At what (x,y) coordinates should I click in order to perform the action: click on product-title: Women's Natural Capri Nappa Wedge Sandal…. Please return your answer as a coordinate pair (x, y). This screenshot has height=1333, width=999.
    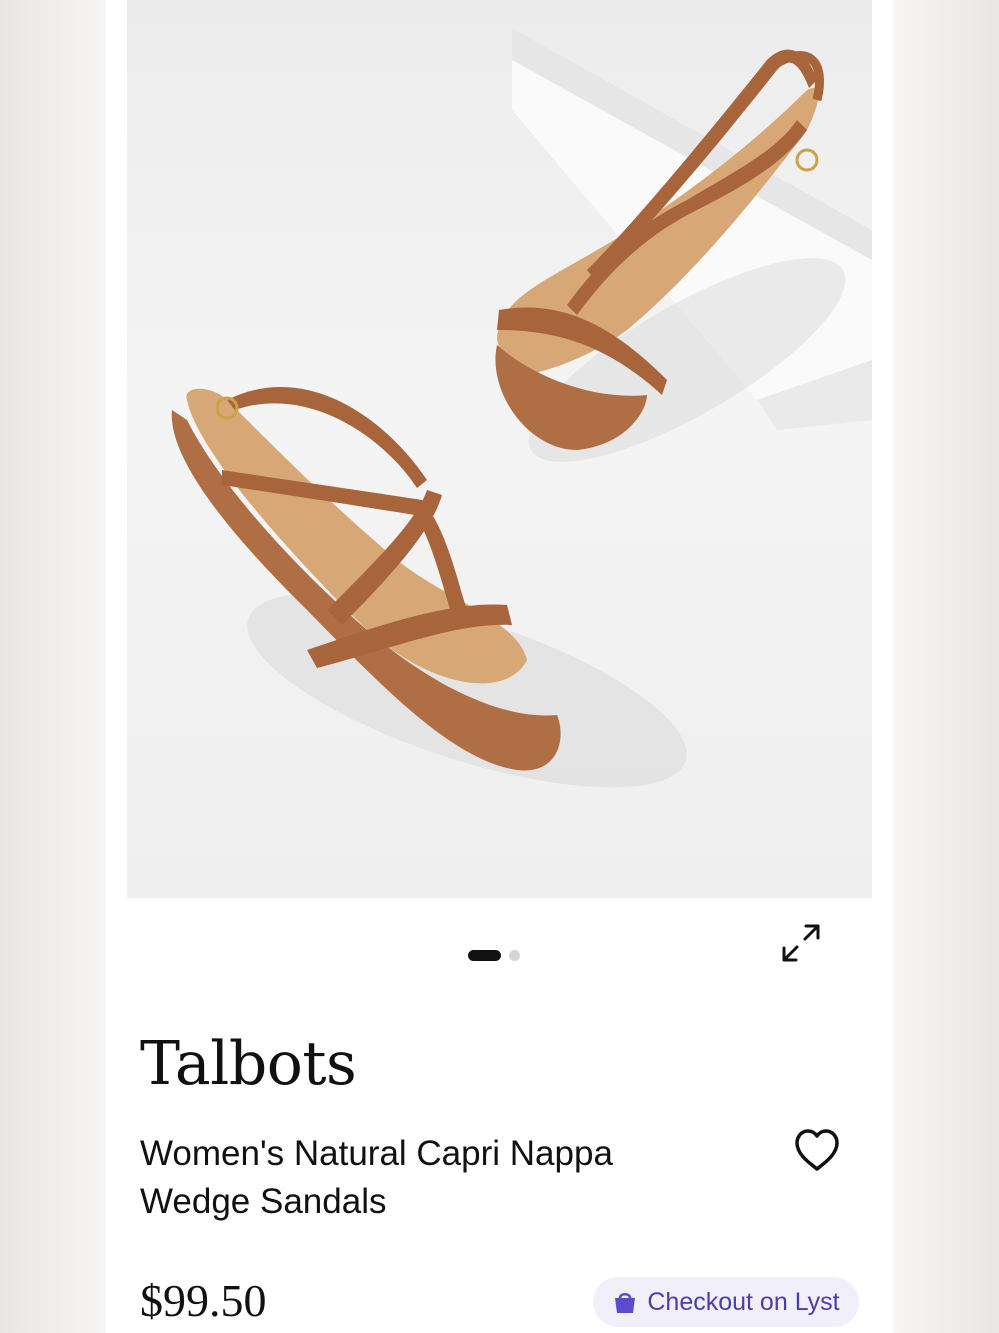
    Looking at the image, I should click on (376, 1177).